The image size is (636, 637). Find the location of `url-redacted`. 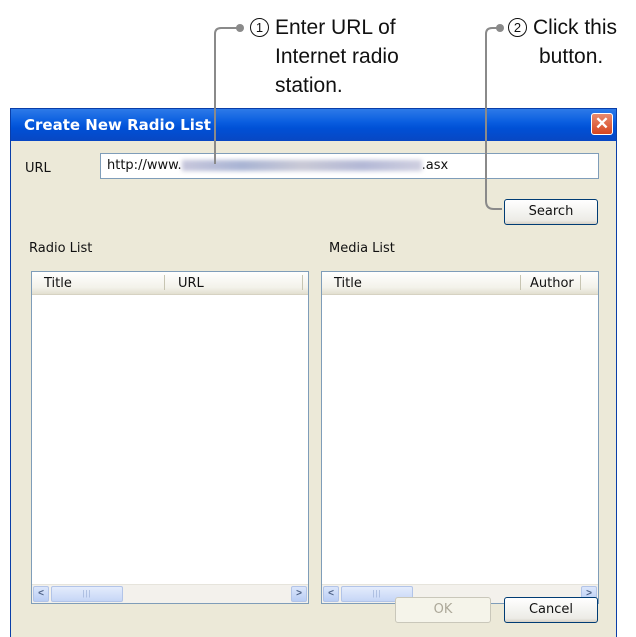

url-redacted is located at coordinates (301, 165).